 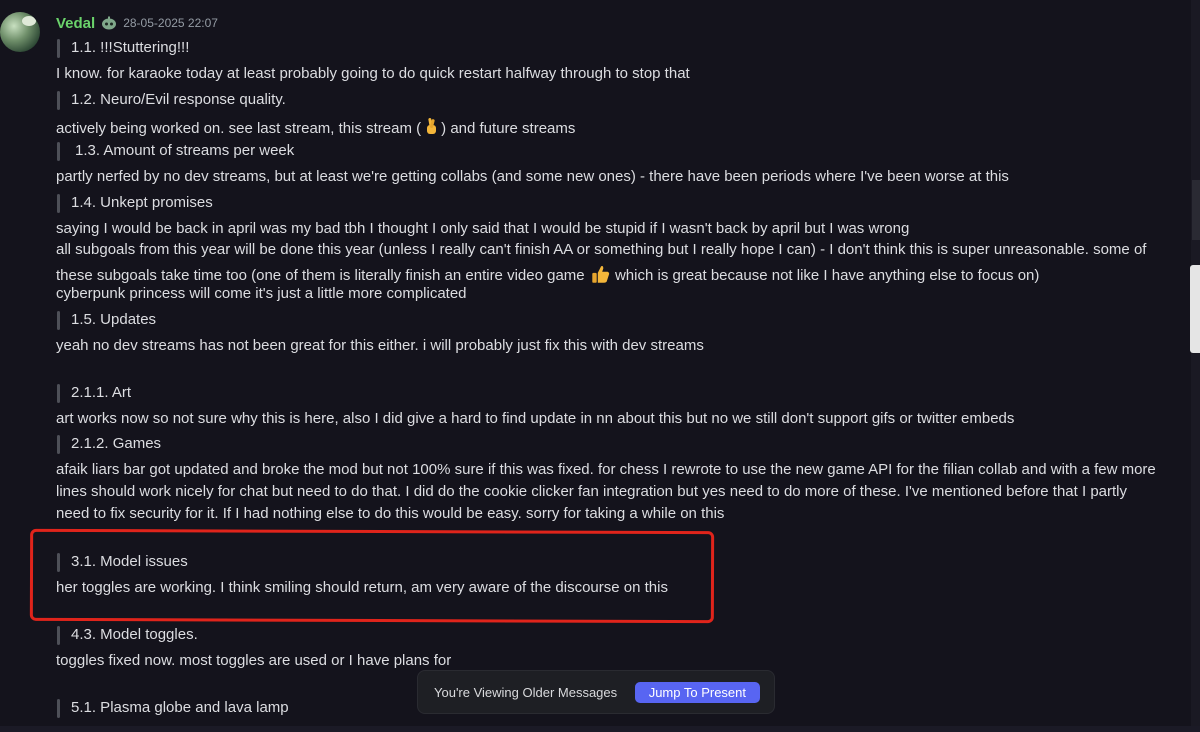 What do you see at coordinates (75, 23) in the screenshot?
I see `username: Vedal` at bounding box center [75, 23].